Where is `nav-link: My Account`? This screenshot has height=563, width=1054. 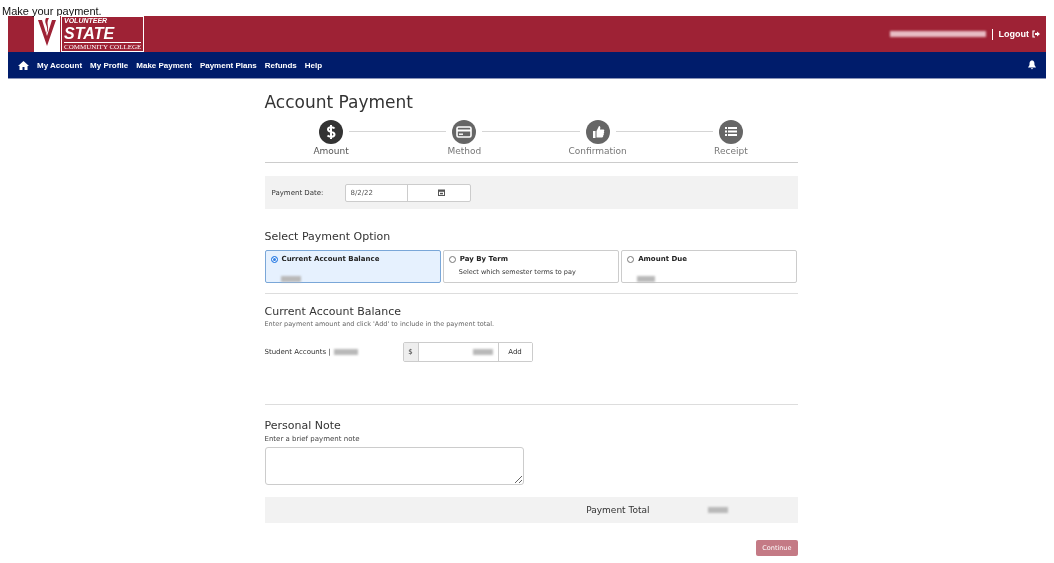
nav-link: My Account is located at coordinates (60, 65).